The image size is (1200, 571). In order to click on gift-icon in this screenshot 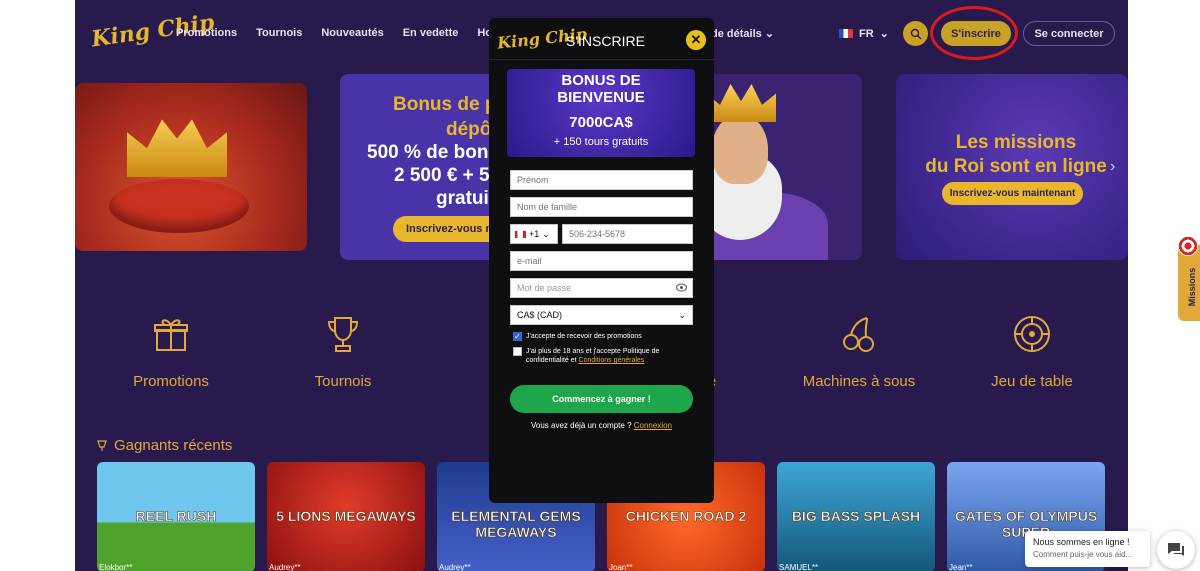, I will do `click(171, 335)`.